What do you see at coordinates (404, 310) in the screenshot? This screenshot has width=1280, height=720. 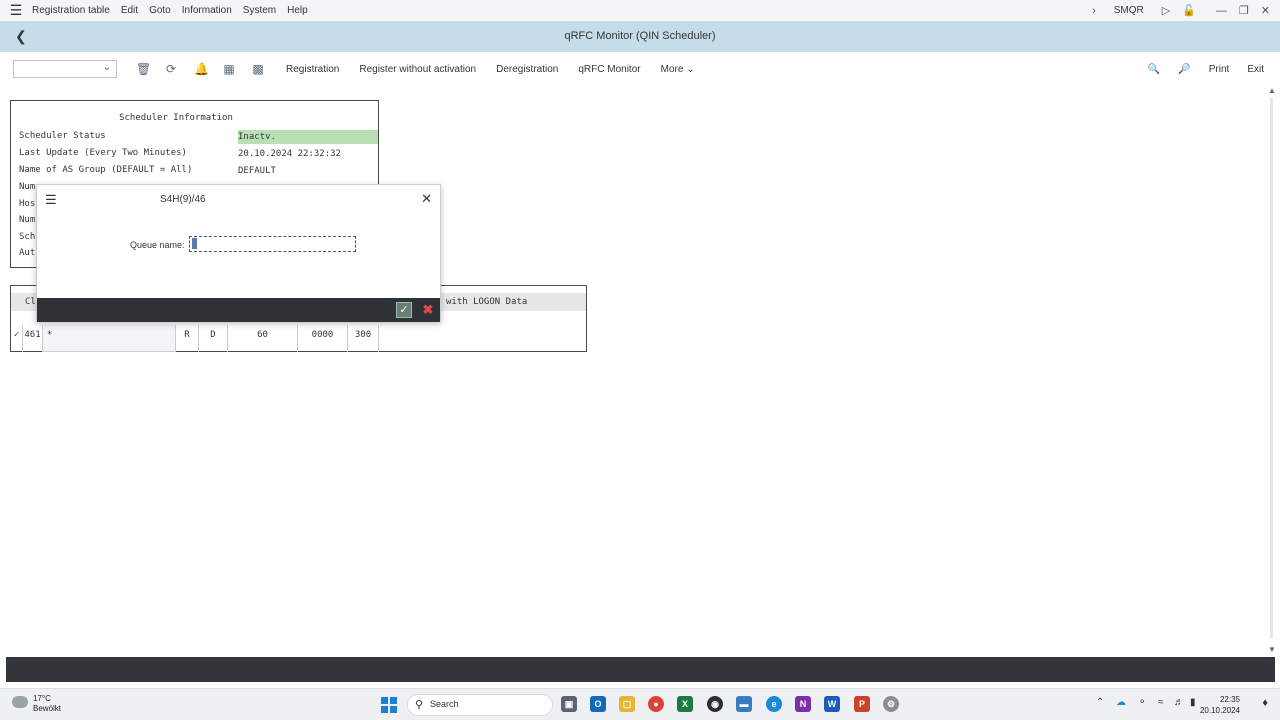 I see `confirm-check-icon: ✓` at bounding box center [404, 310].